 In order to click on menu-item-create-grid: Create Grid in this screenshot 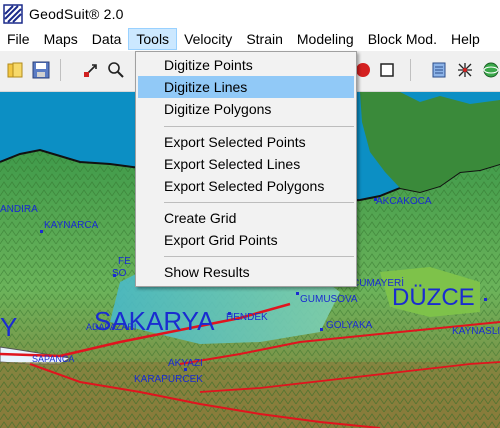, I will do `click(246, 218)`.